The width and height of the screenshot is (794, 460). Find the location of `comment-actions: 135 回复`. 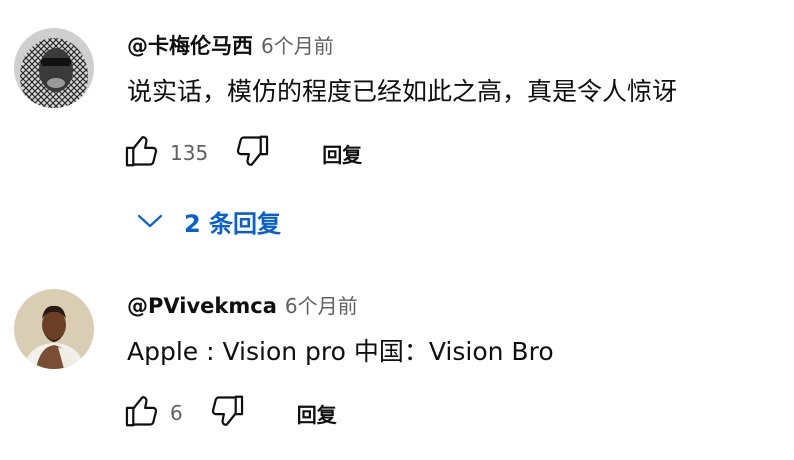

comment-actions: 135 回复 is located at coordinates (241, 153).